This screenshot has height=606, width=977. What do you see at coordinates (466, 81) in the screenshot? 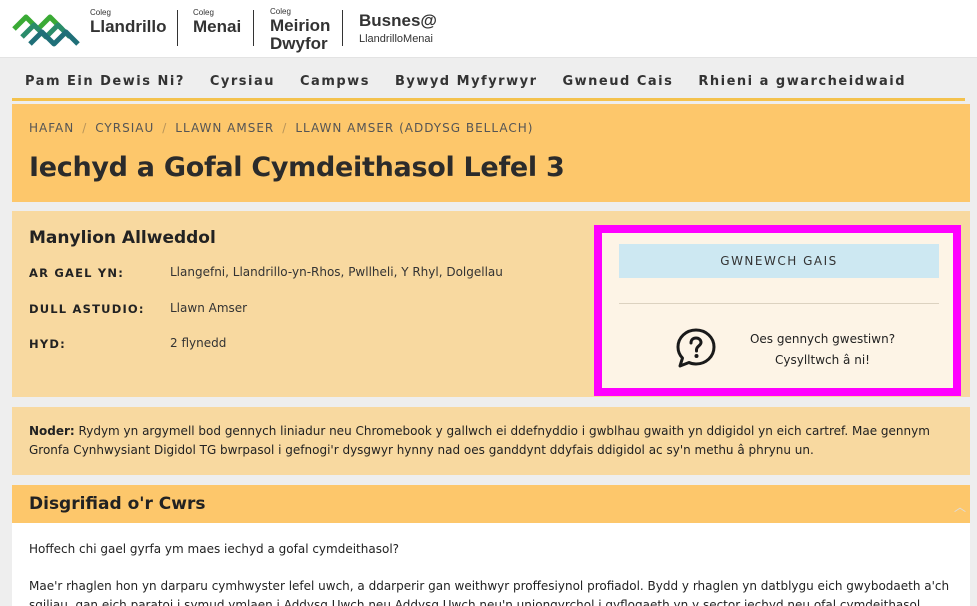
I see `nav-item-student-life: Bywyd Myfyrwyr` at bounding box center [466, 81].